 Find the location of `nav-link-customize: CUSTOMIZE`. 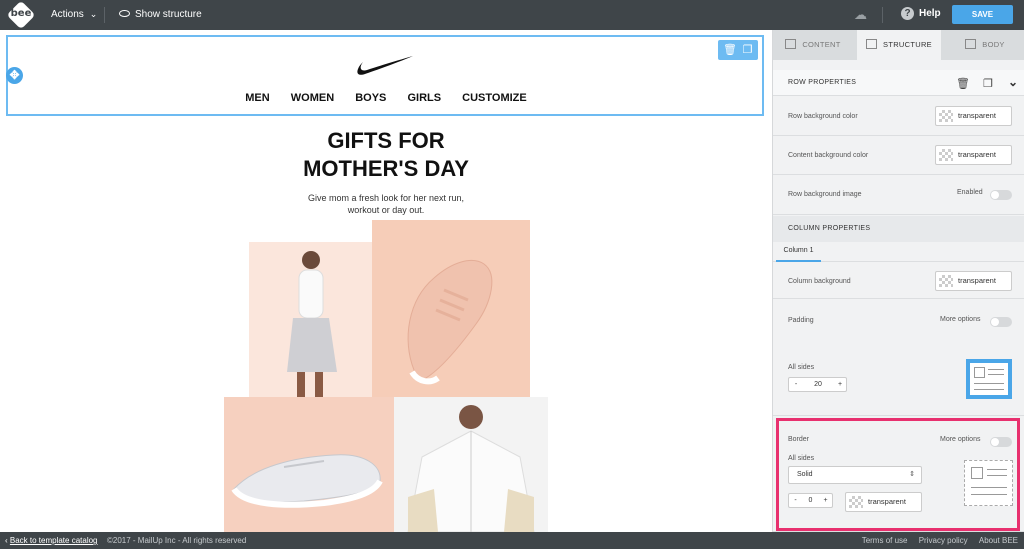

nav-link-customize: CUSTOMIZE is located at coordinates (494, 98).